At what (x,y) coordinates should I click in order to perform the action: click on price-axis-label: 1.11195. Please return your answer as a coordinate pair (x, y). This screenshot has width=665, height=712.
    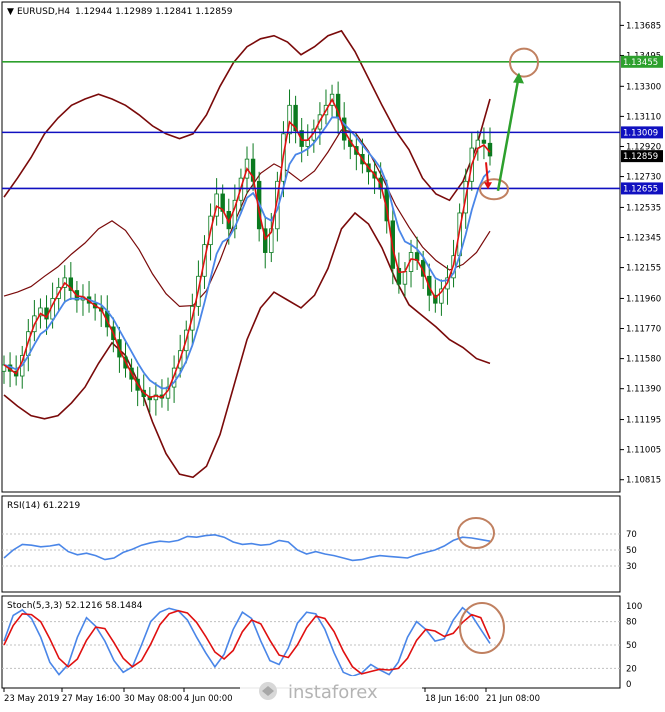
    Looking at the image, I should click on (643, 421).